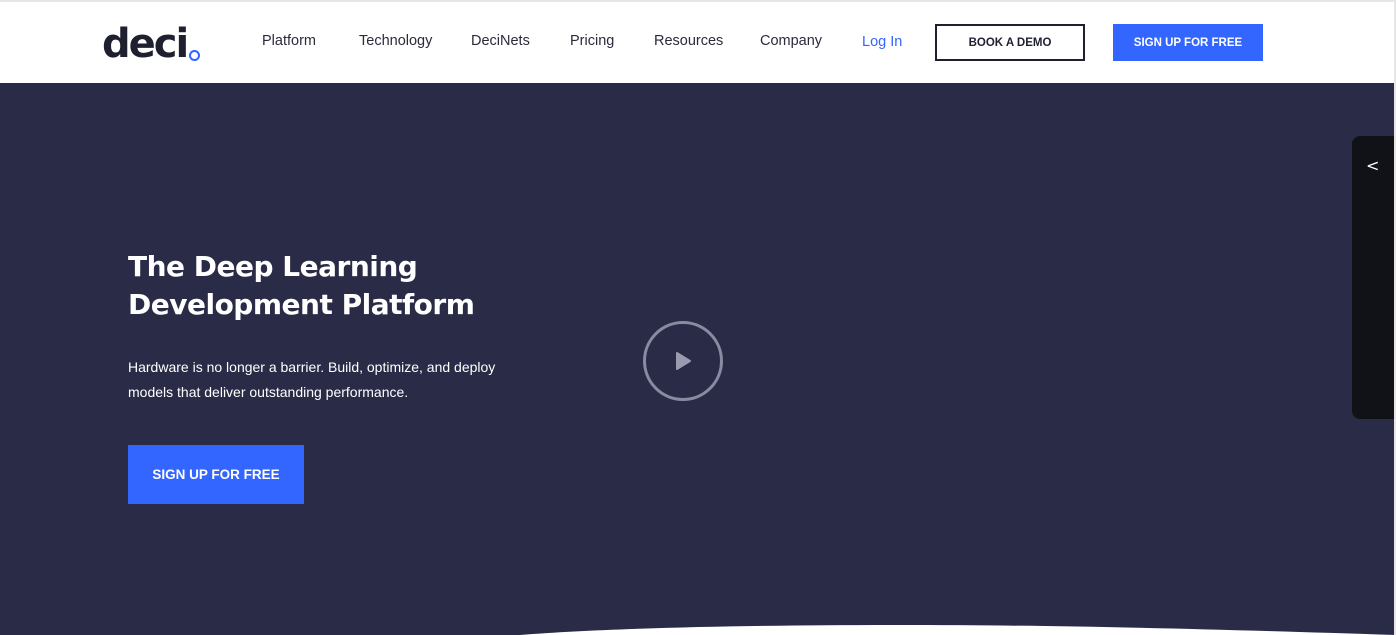  What do you see at coordinates (1010, 42) in the screenshot?
I see `book-demo-button: BOOK A DEMO` at bounding box center [1010, 42].